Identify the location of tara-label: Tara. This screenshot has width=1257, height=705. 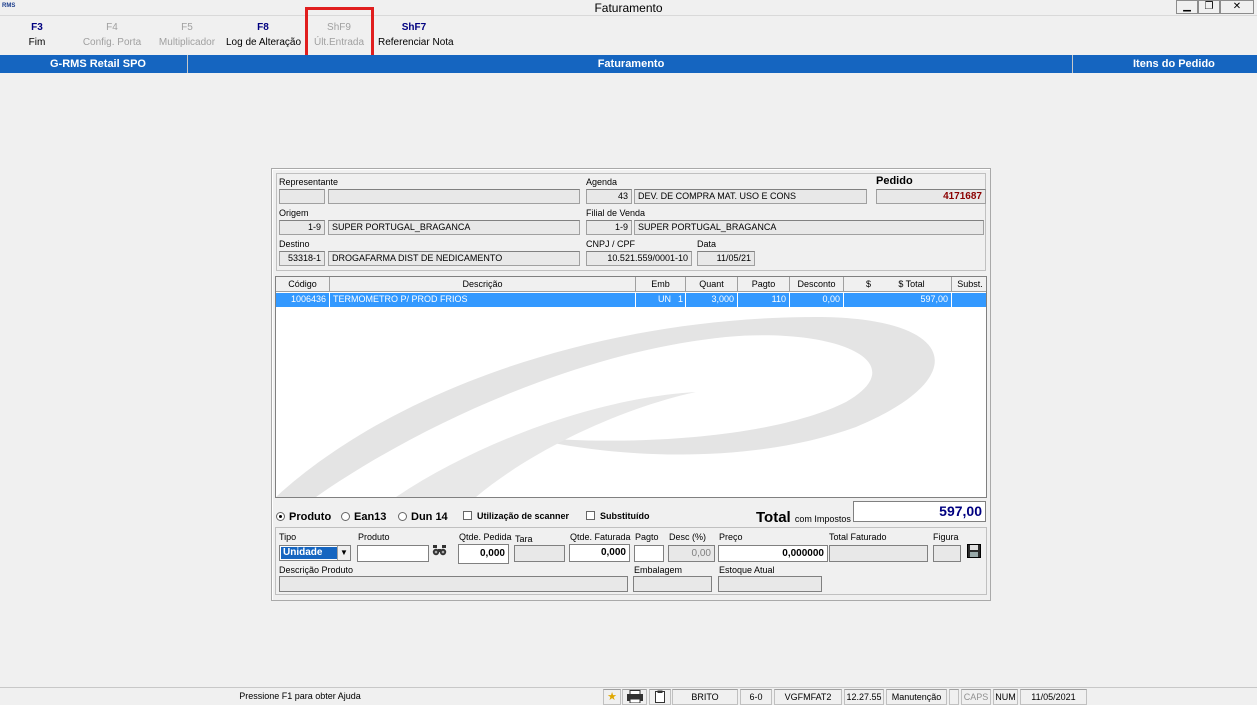
(524, 539).